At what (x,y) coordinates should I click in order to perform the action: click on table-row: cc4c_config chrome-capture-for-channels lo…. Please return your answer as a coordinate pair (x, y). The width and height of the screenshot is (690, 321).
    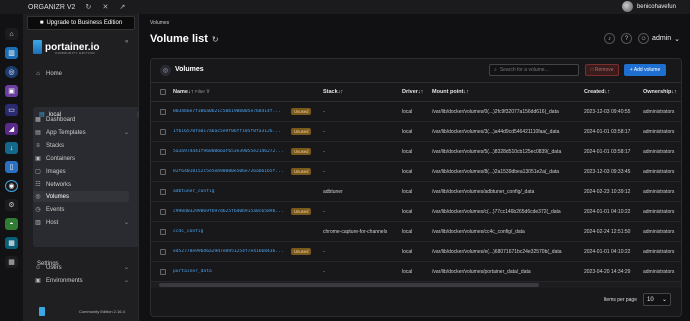
    Looking at the image, I should click on (416, 232).